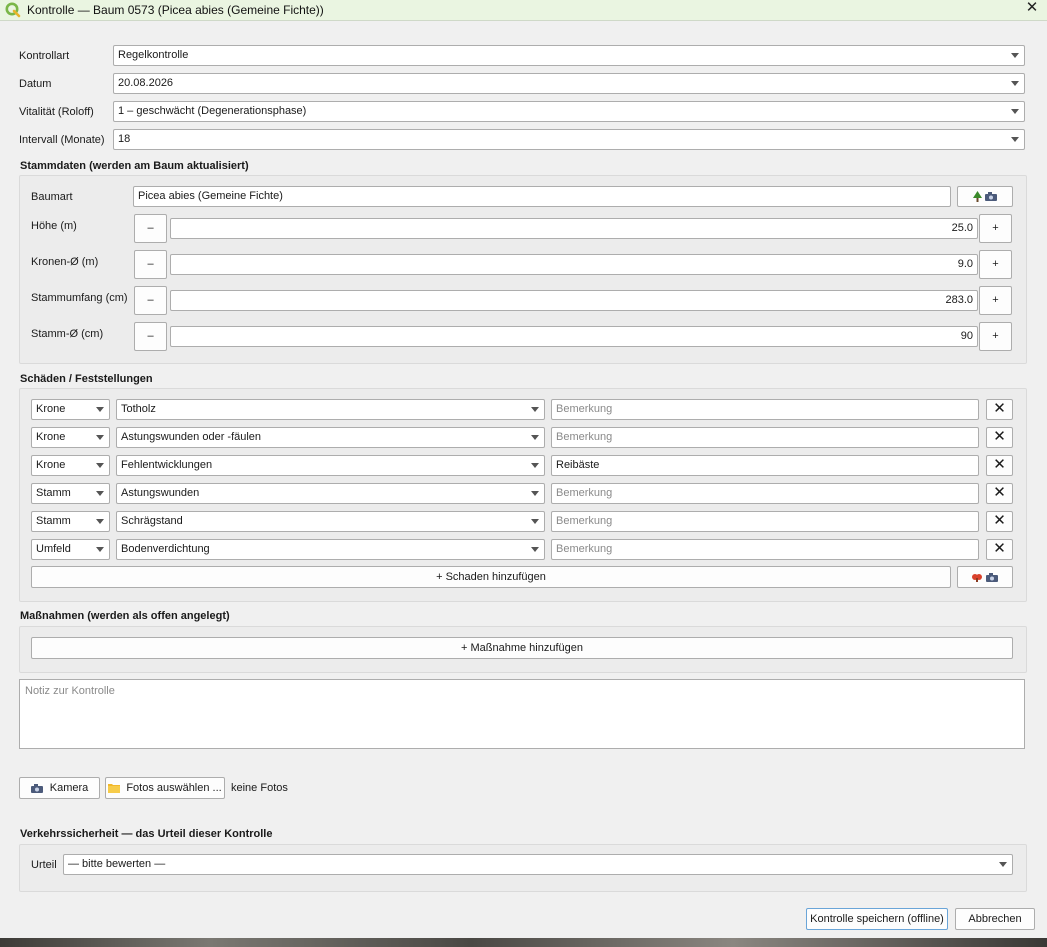 This screenshot has height=947, width=1047. Describe the element at coordinates (44, 865) in the screenshot. I see `urteil-label: Urteil` at that location.